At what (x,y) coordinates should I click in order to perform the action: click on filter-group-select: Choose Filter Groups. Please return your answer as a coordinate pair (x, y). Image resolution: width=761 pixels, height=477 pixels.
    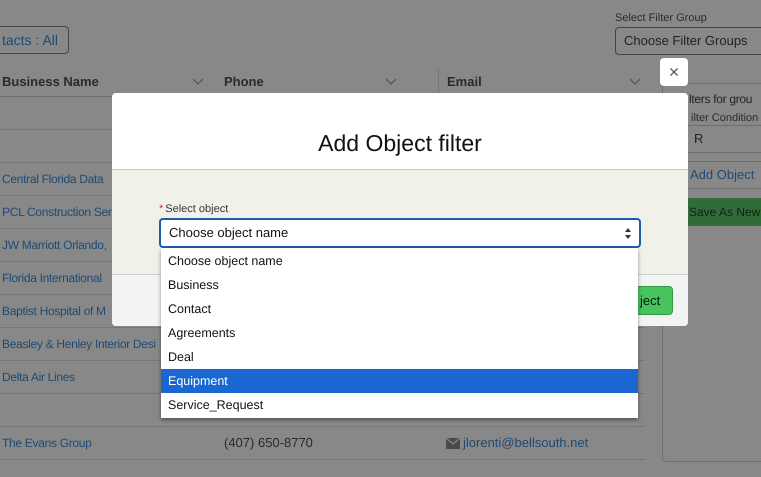
    Looking at the image, I should click on (688, 41).